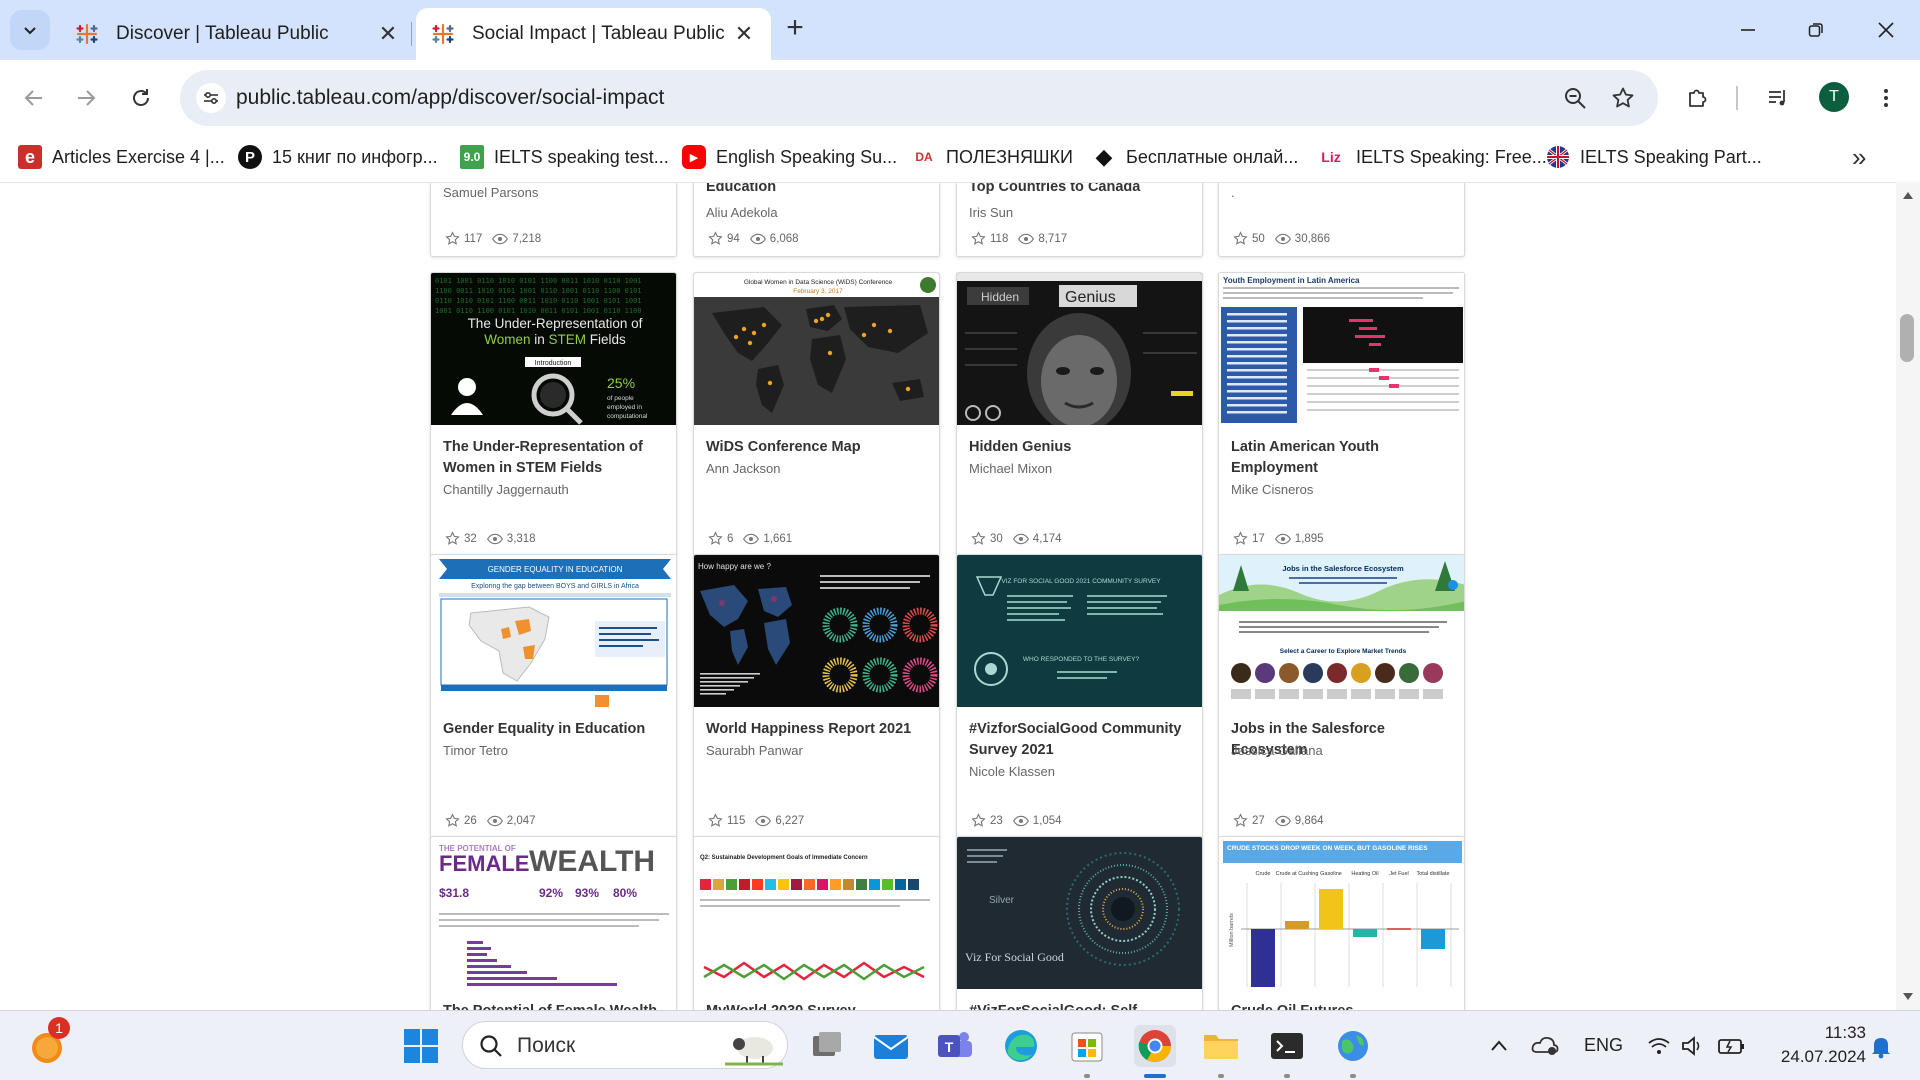 The width and height of the screenshot is (1920, 1080). What do you see at coordinates (1748, 30) in the screenshot?
I see `minimize-button` at bounding box center [1748, 30].